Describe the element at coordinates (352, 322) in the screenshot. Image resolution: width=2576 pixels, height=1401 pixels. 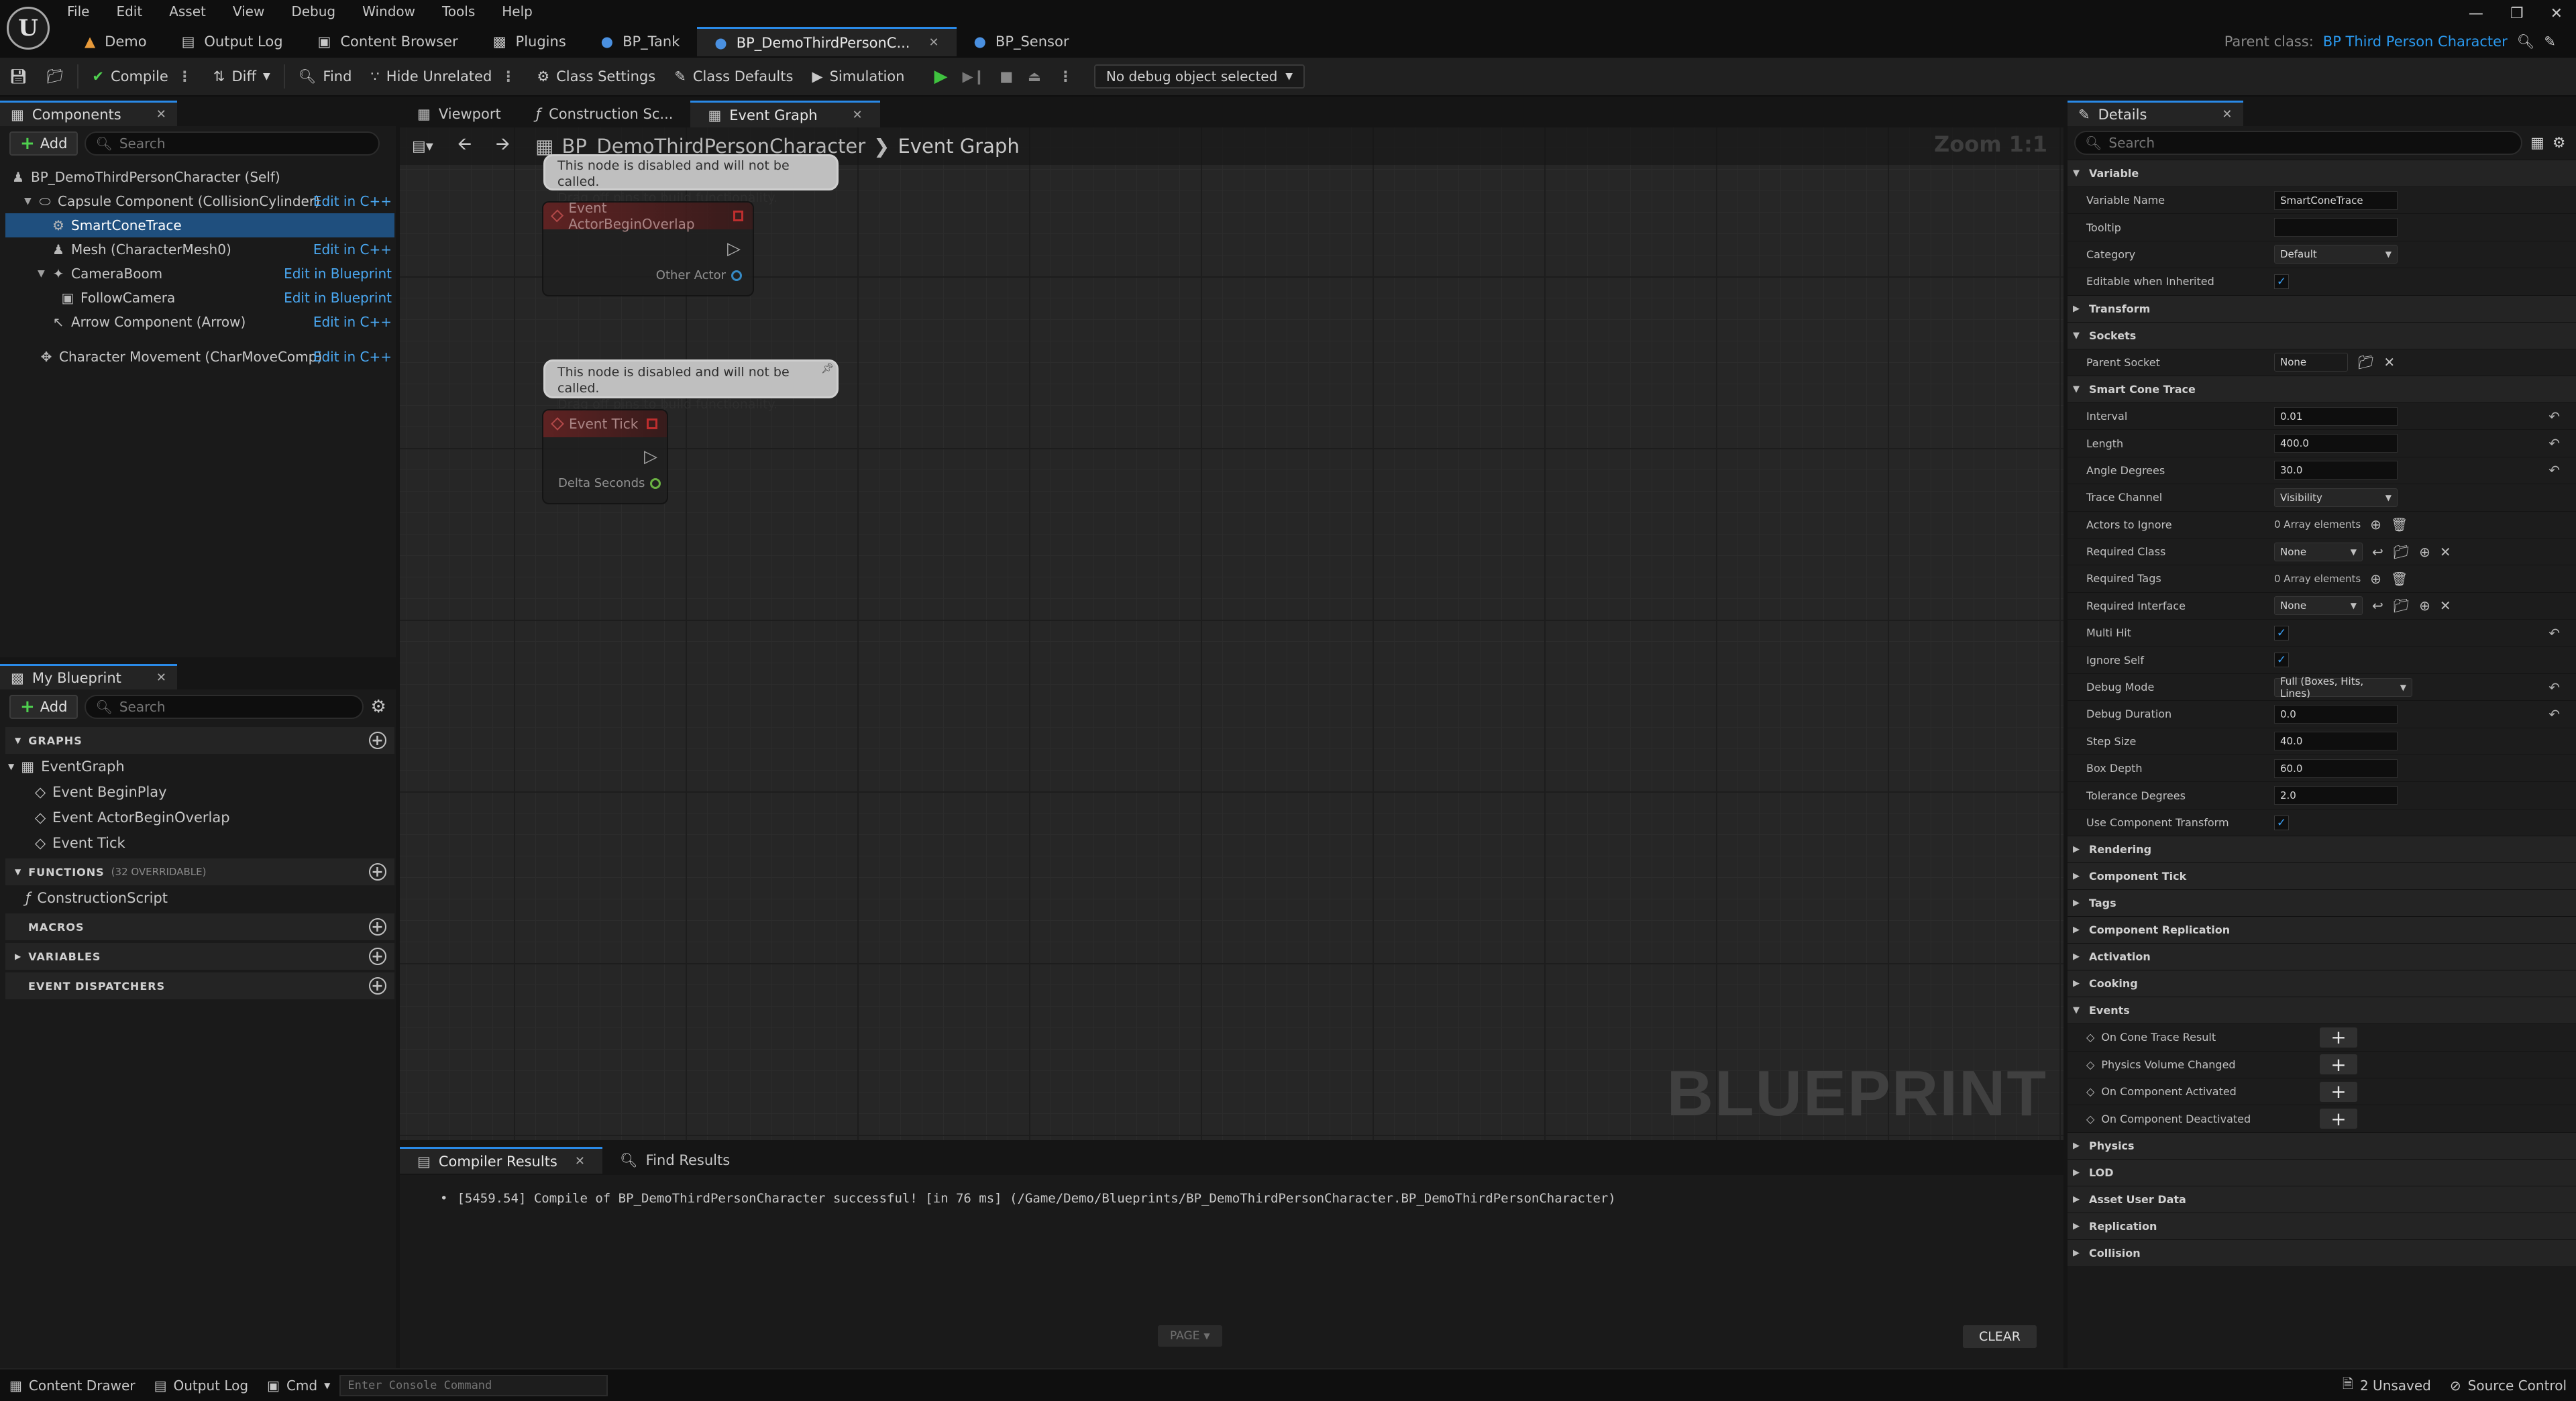
I see `edit-in-cpp-link: Edit in C++` at that location.